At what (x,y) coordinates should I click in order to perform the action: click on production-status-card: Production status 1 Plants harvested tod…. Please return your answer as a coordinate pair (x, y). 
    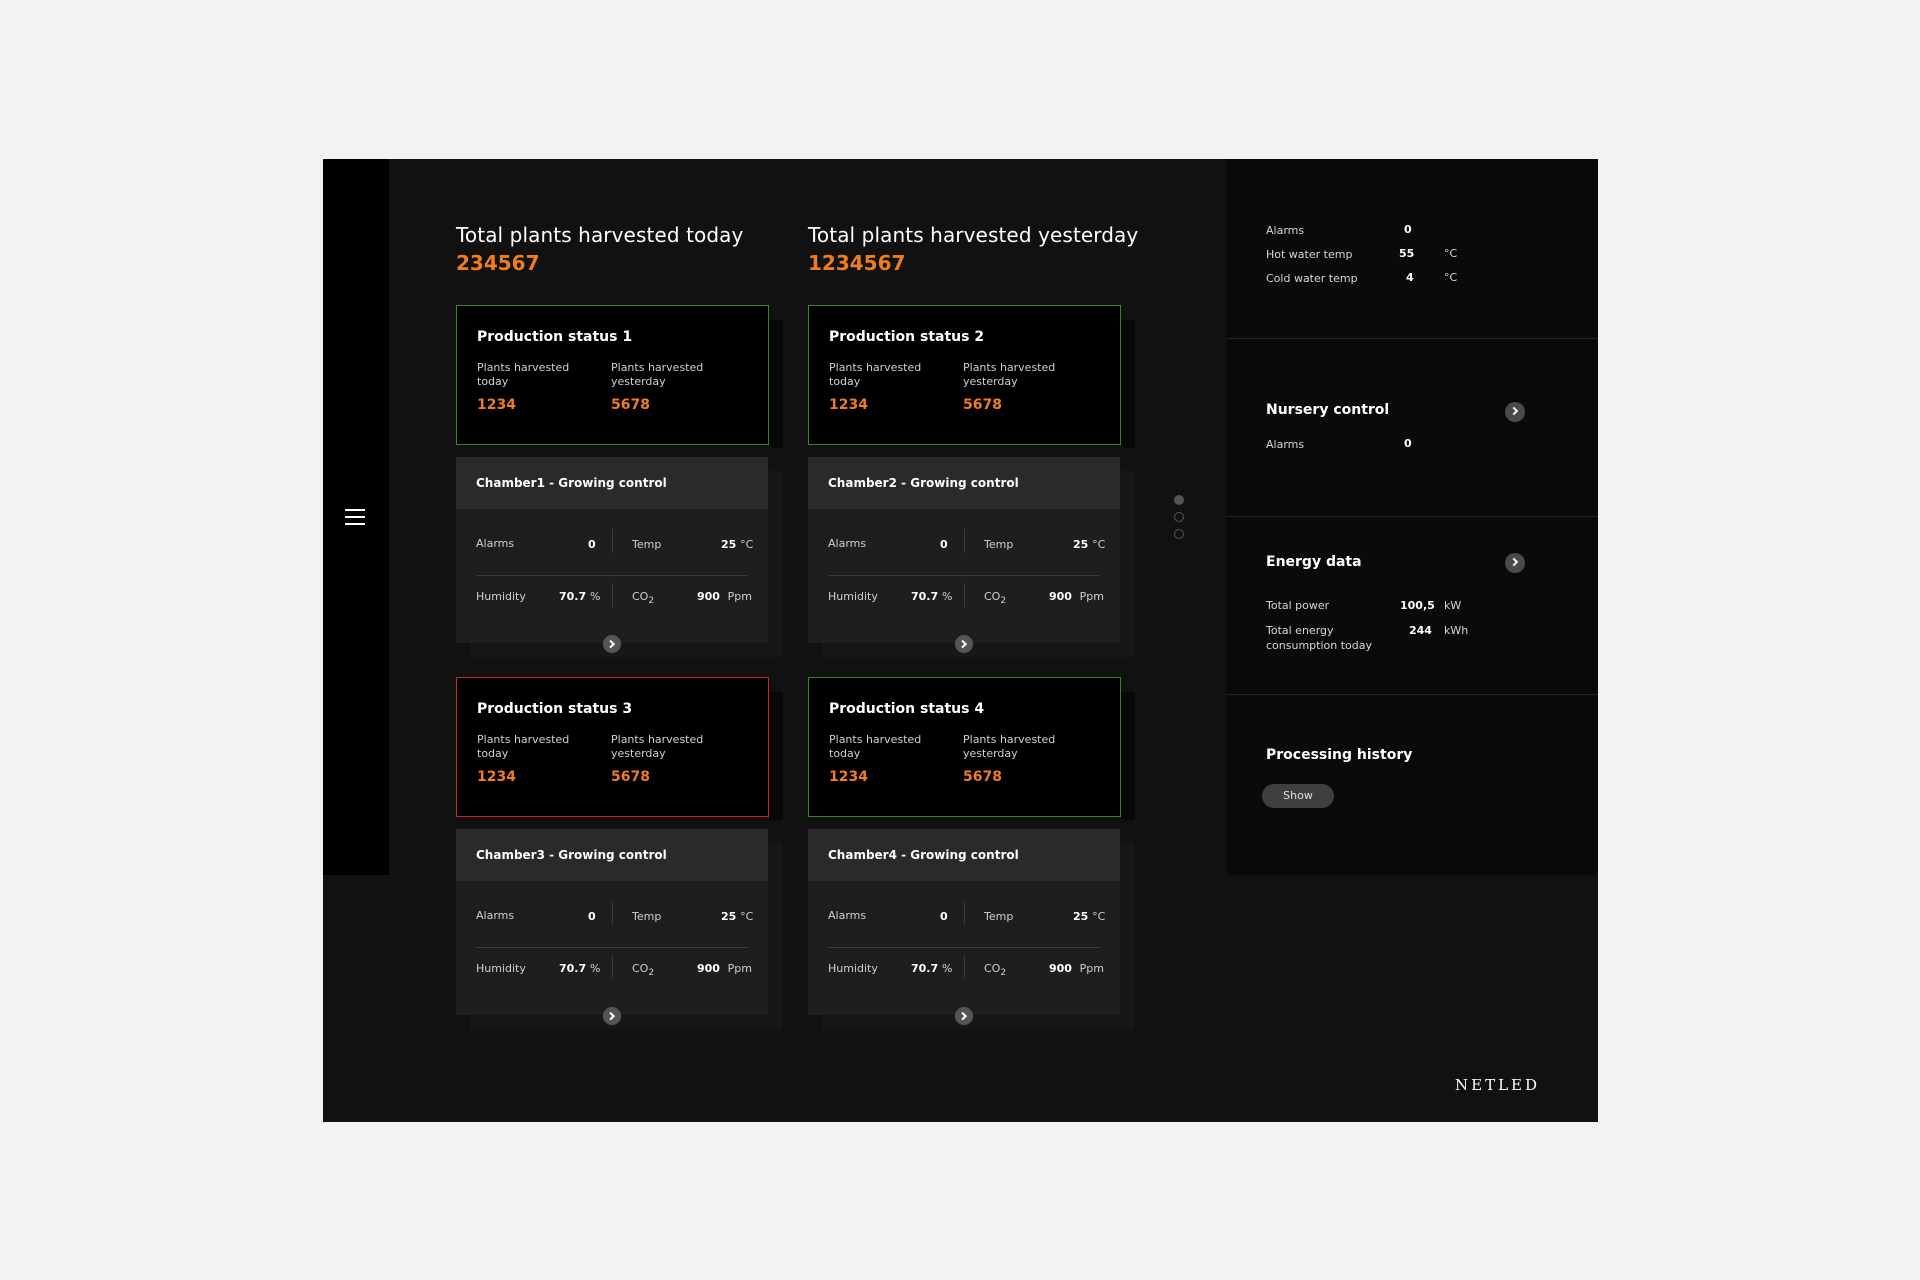
    Looking at the image, I should click on (619, 376).